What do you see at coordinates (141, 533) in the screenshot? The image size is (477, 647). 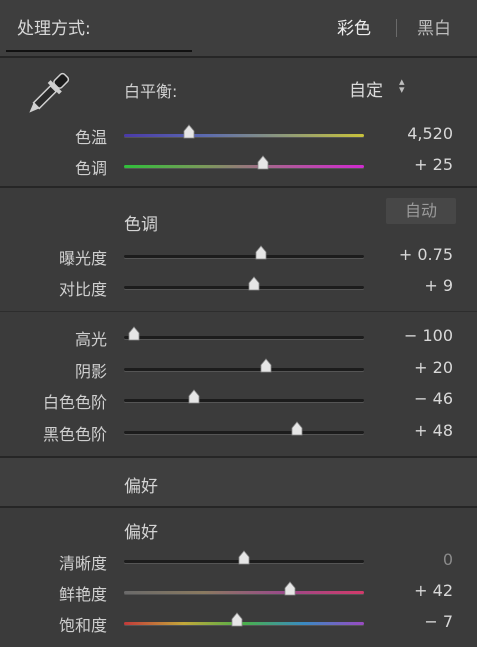 I see `presence-title: 偏好` at bounding box center [141, 533].